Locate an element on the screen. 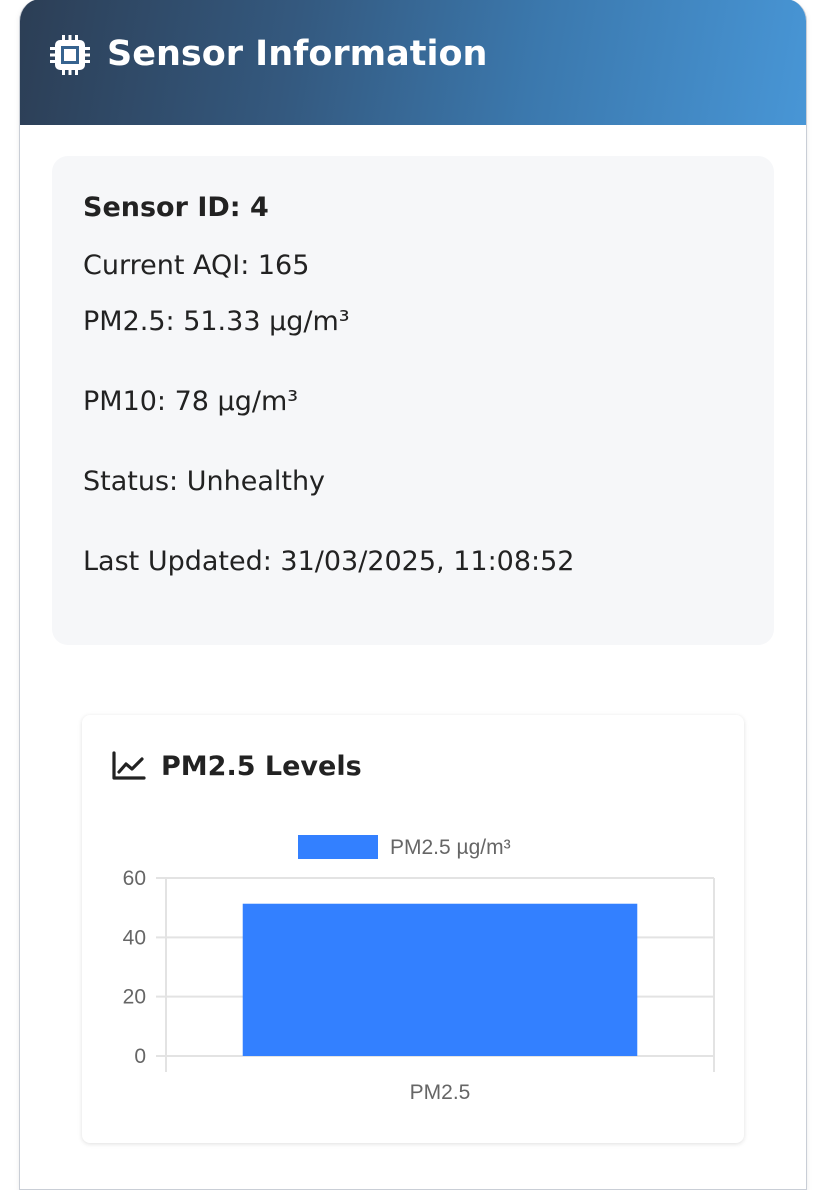 This screenshot has width=815, height=1190. last-updated: Last Updated: 31/03/2025, 11:08:52 is located at coordinates (329, 561).